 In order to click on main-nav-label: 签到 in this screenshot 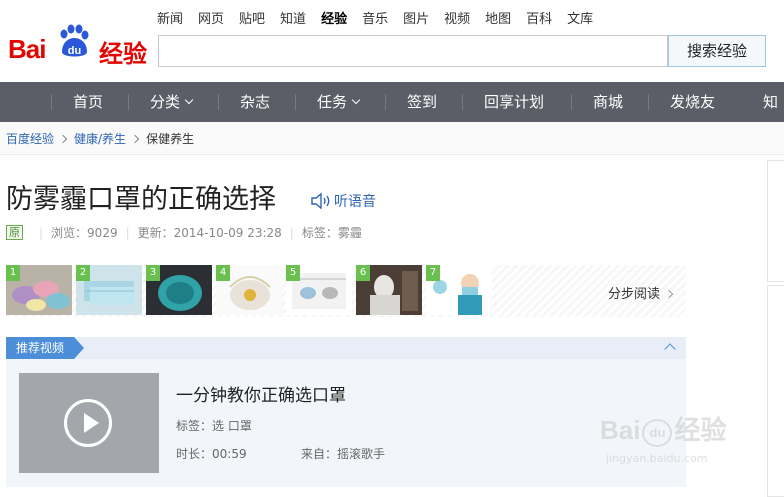, I will do `click(422, 102)`.